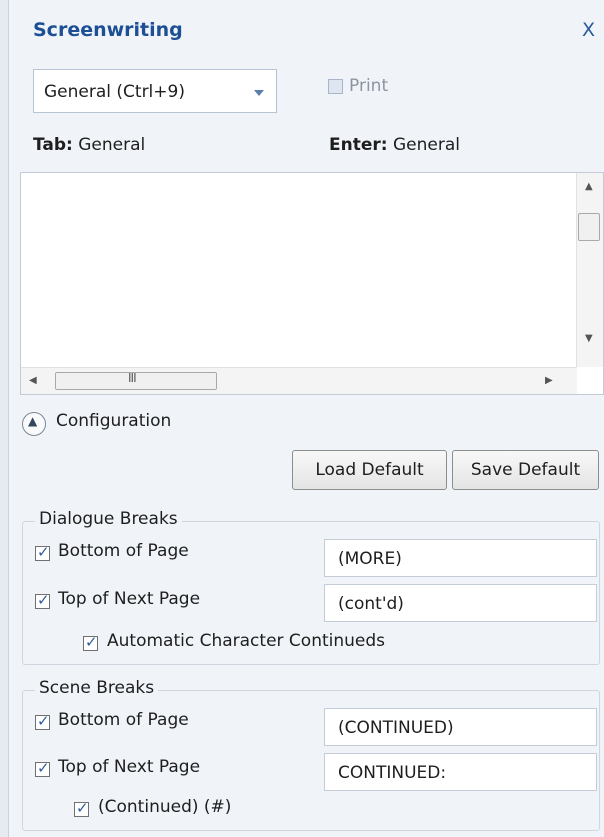 Image resolution: width=604 pixels, height=837 pixels. What do you see at coordinates (42, 768) in the screenshot?
I see `scene-top-checkbox` at bounding box center [42, 768].